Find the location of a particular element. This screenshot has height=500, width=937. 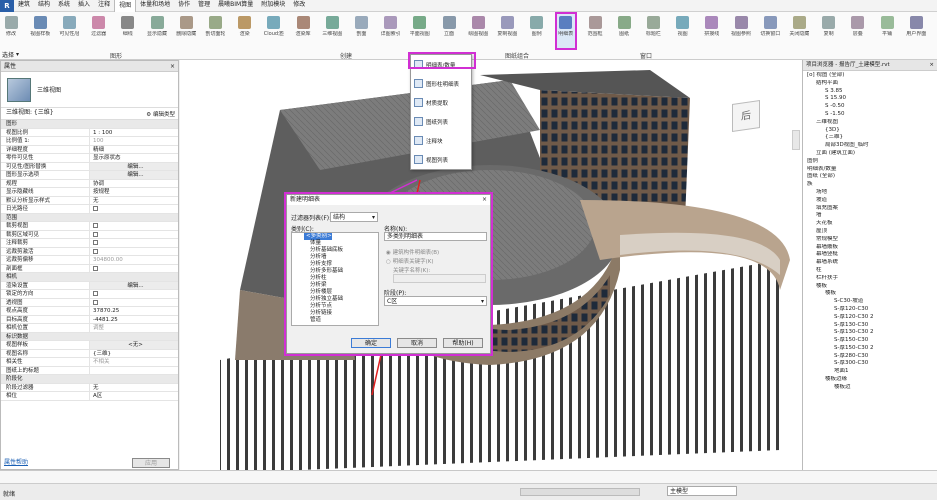

ribbon-button: 视图样板 is located at coordinates (40, 31).